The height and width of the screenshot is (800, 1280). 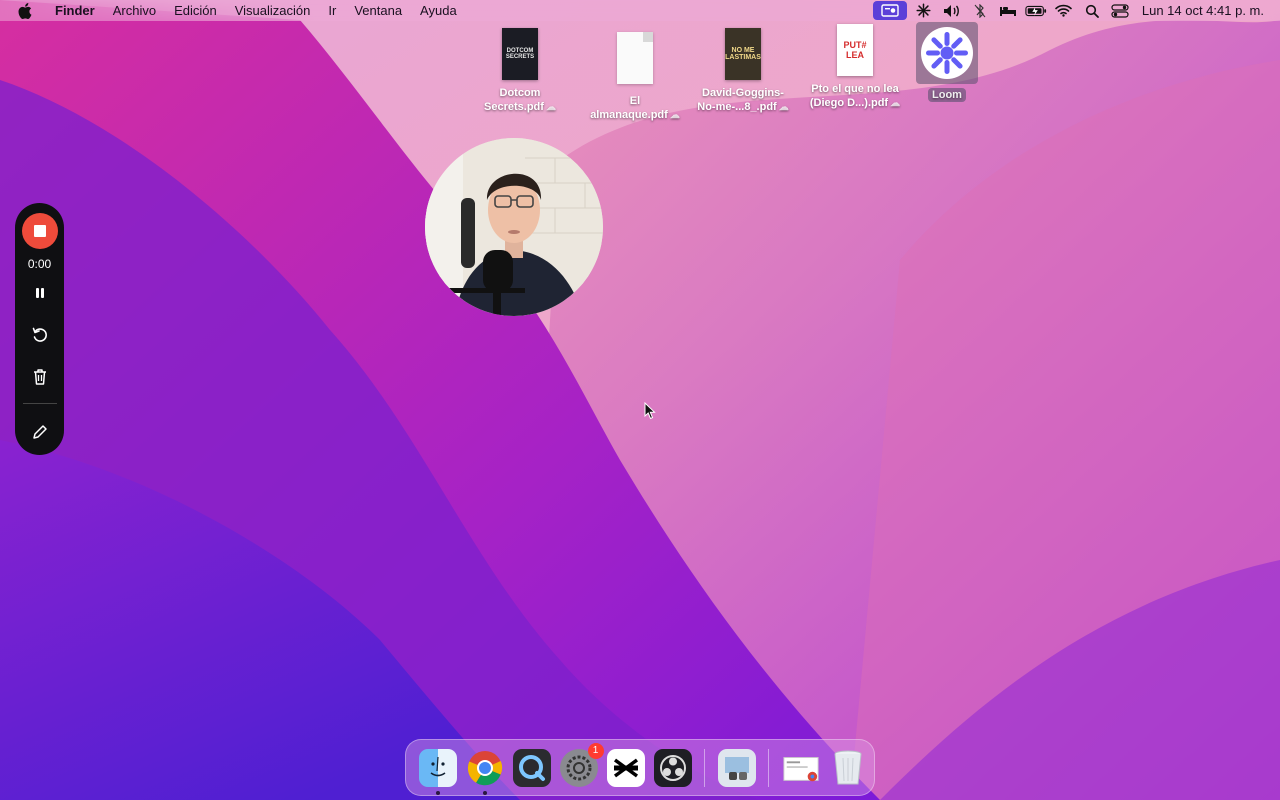 I want to click on menu-bar-clock: Lun 14 oct 4:41 p. m., so click(x=1207, y=10).